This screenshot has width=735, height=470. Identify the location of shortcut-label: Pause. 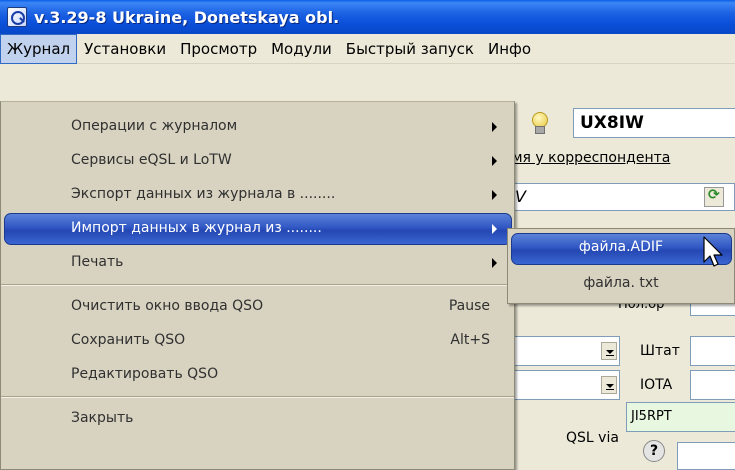
(469, 306).